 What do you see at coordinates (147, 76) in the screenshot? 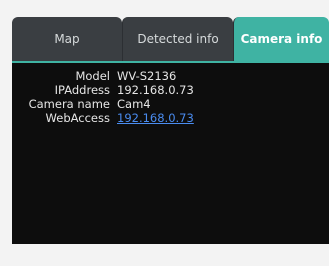
I see `model-value: WV-S2136` at bounding box center [147, 76].